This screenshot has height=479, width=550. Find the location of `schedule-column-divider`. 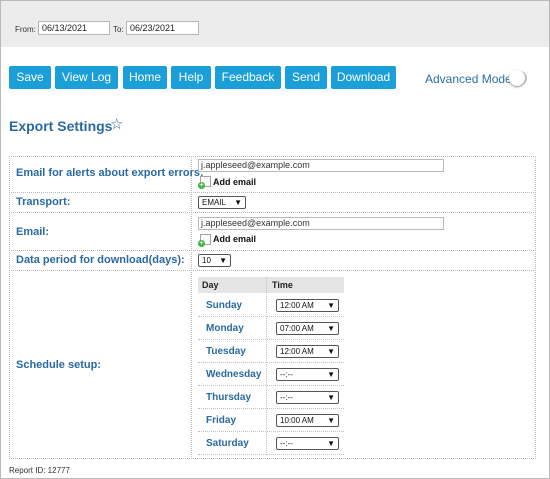

schedule-column-divider is located at coordinates (266, 366).